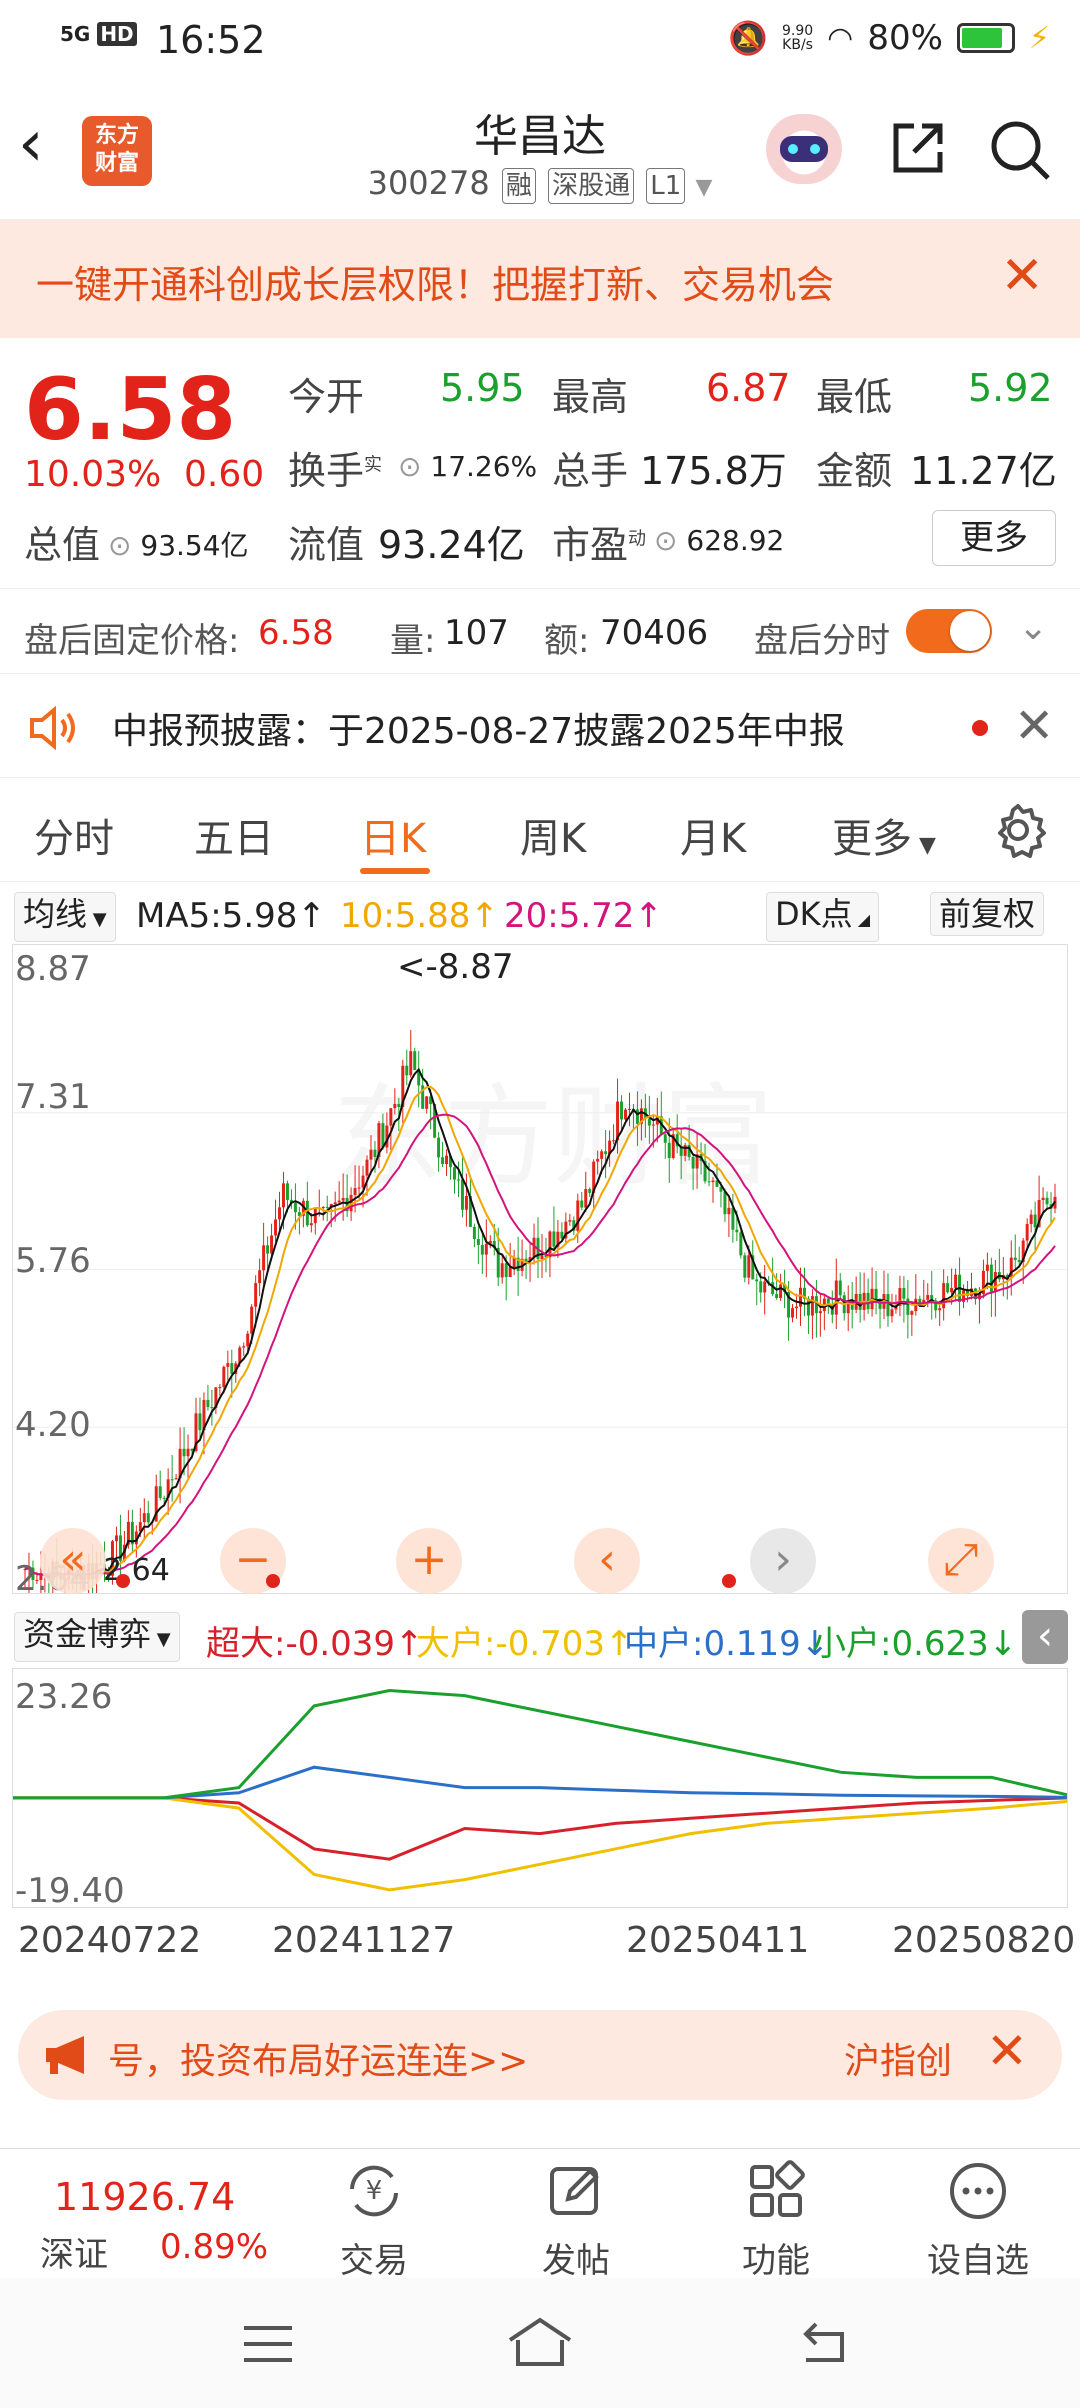 This screenshot has height=2408, width=1080. Describe the element at coordinates (419, 916) in the screenshot. I see `ma10-value: 10:5.88↑` at that location.